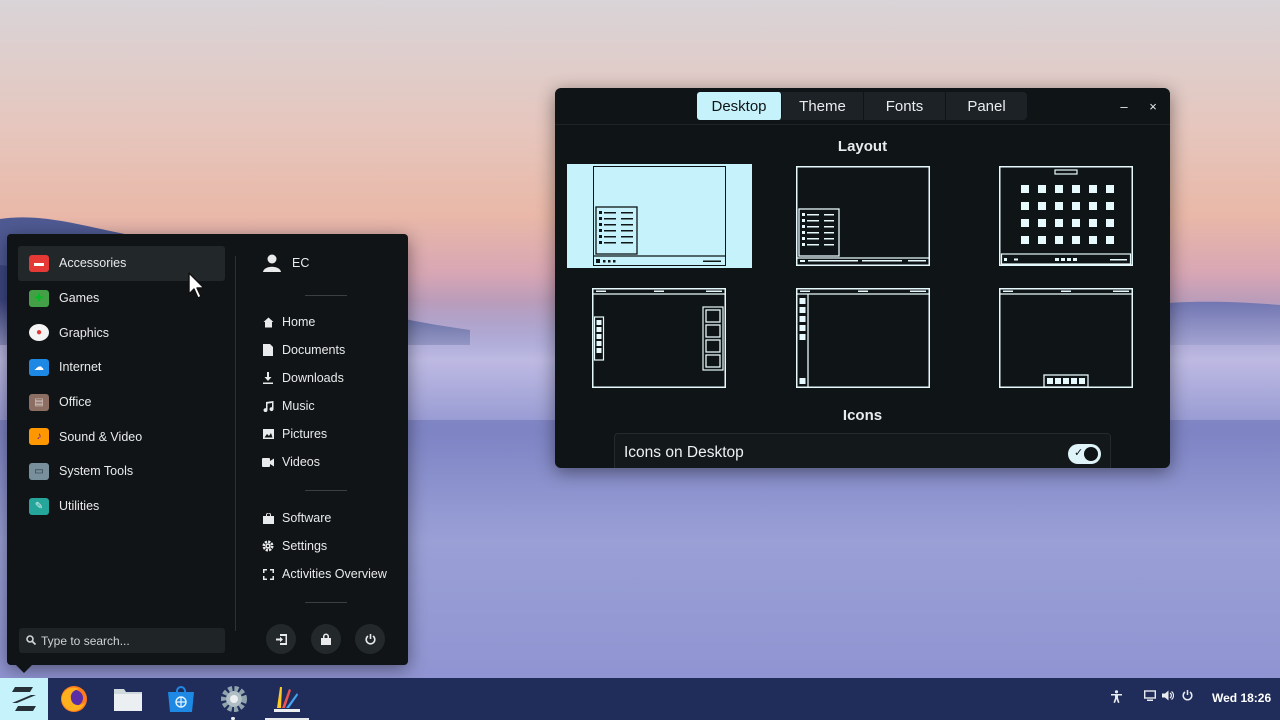  Describe the element at coordinates (285, 263) in the screenshot. I see `user-account: EC` at that location.